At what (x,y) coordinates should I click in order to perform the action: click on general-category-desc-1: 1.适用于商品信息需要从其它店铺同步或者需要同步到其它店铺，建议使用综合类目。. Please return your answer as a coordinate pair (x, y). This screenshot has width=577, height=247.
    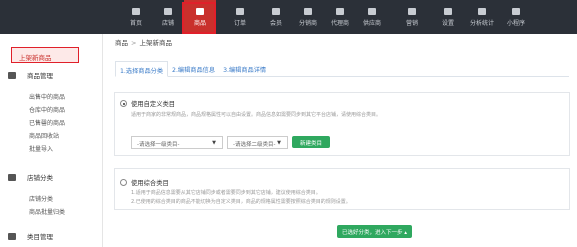
    Looking at the image, I should click on (226, 193).